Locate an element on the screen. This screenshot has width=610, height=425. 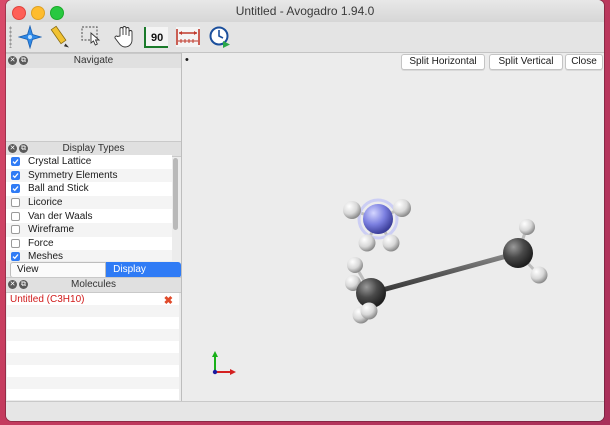
carbon-atom is located at coordinates (518, 253).